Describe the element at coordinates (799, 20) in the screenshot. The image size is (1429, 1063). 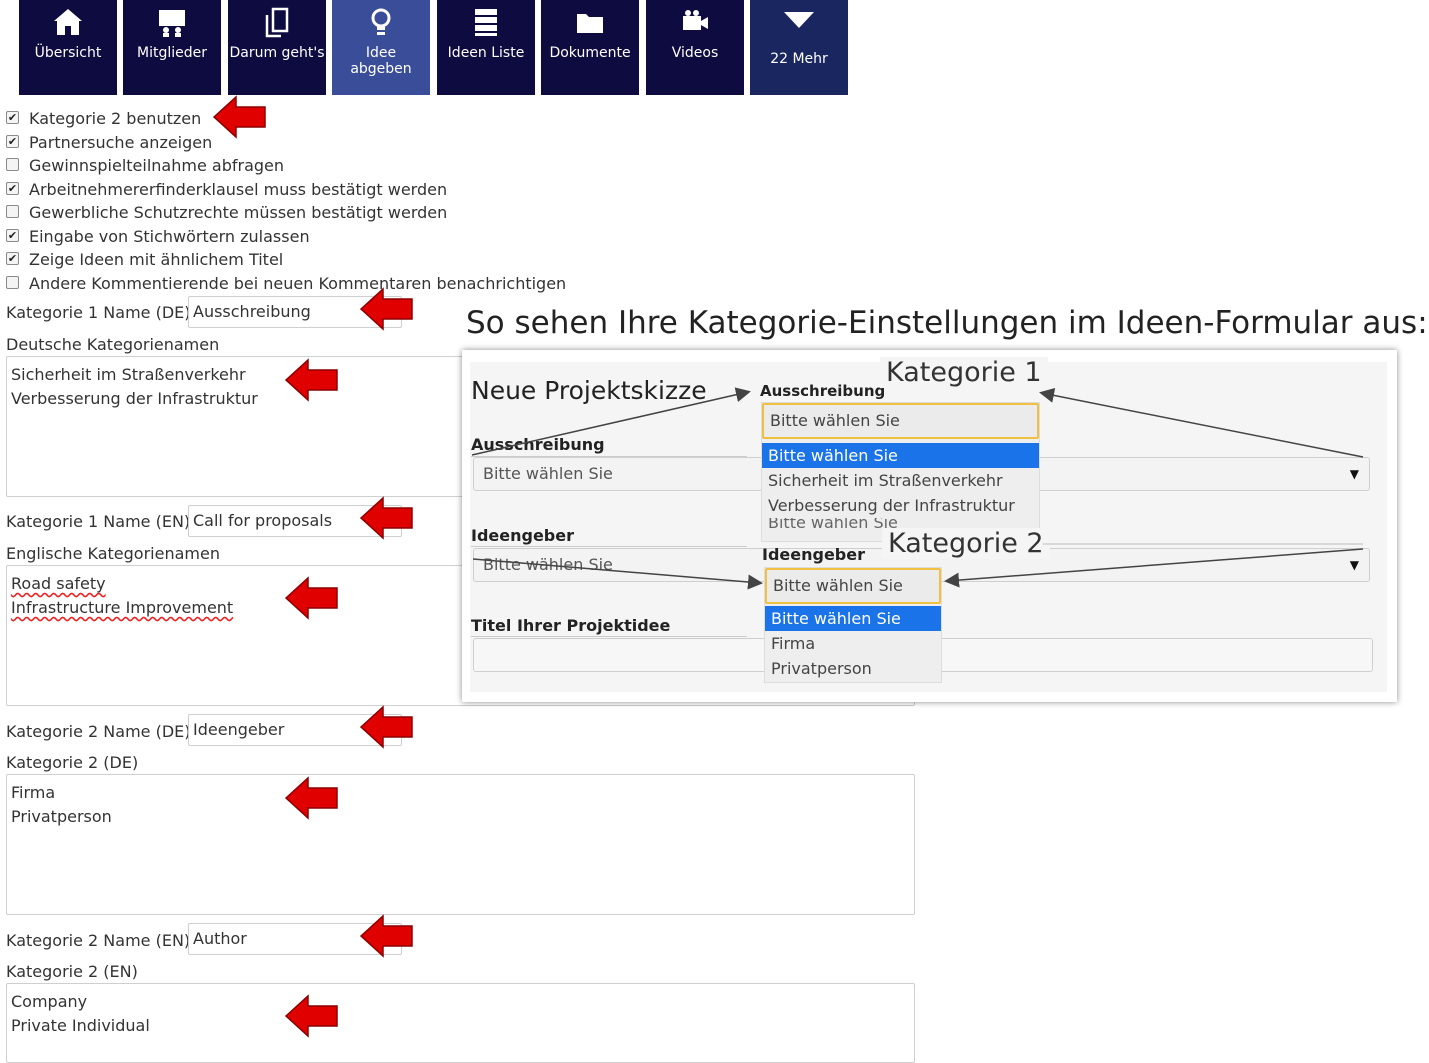
I see `chevron-down-icon` at that location.